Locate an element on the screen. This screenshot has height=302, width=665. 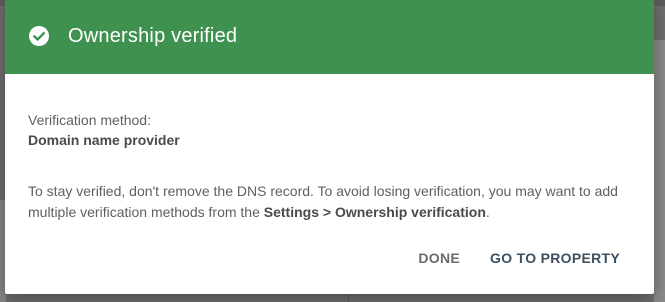
verification-method-label: Verification method: is located at coordinates (89, 120).